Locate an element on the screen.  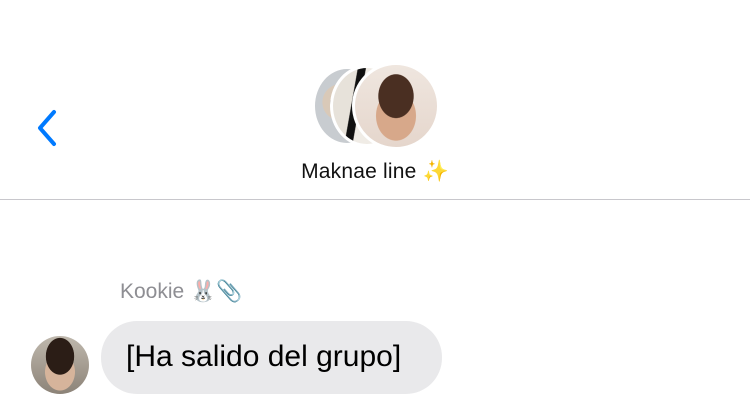
sparkles-emoji: ✨ is located at coordinates (435, 171).